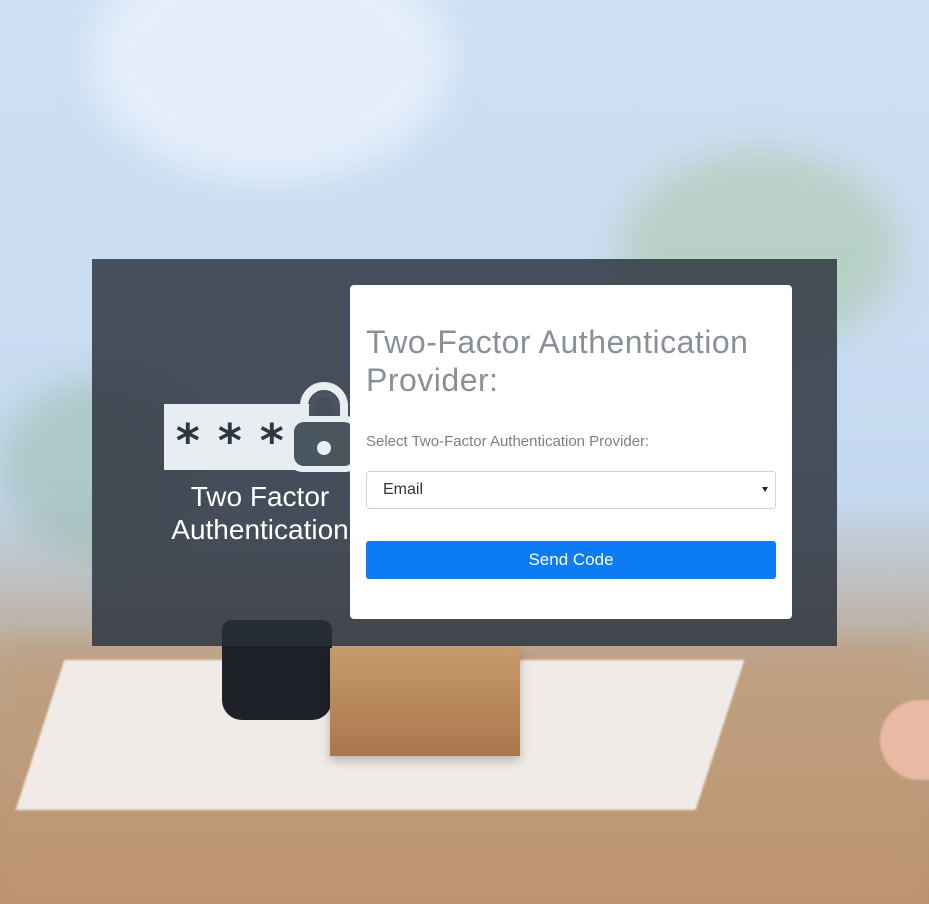 Image resolution: width=929 pixels, height=904 pixels. I want to click on page-title: Two-Factor Authentication Provider:, so click(557, 361).